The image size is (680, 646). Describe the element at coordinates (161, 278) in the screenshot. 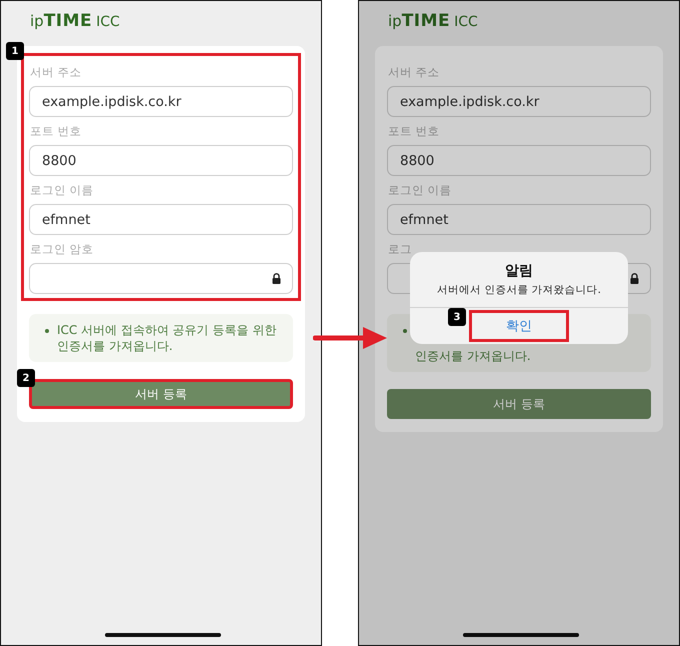

I see `password-field` at that location.